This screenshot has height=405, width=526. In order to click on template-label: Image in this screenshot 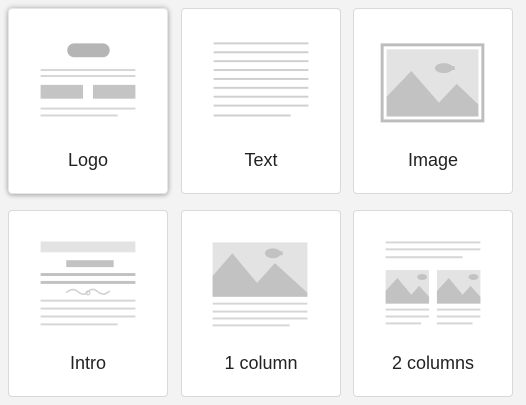, I will do `click(433, 160)`.